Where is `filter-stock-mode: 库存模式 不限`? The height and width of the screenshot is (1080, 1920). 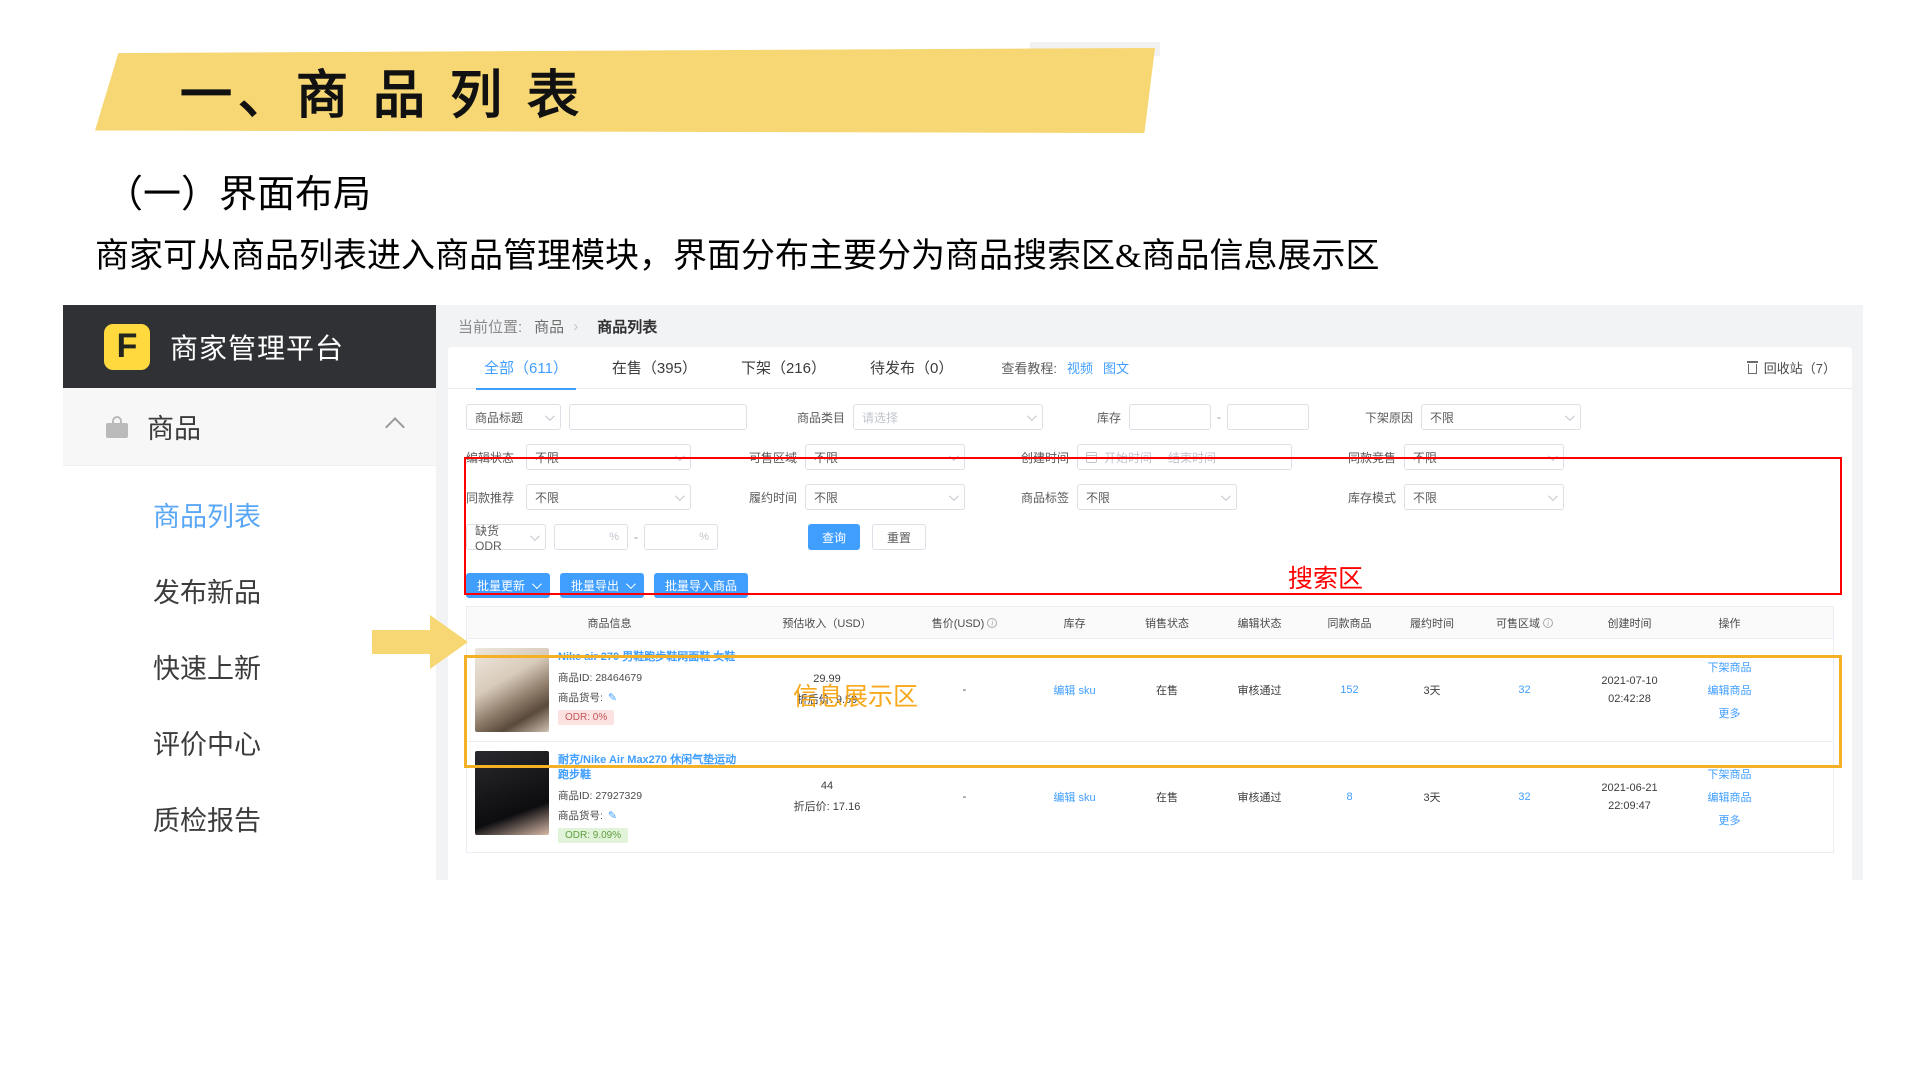
filter-stock-mode: 库存模式 不限 is located at coordinates (1450, 497).